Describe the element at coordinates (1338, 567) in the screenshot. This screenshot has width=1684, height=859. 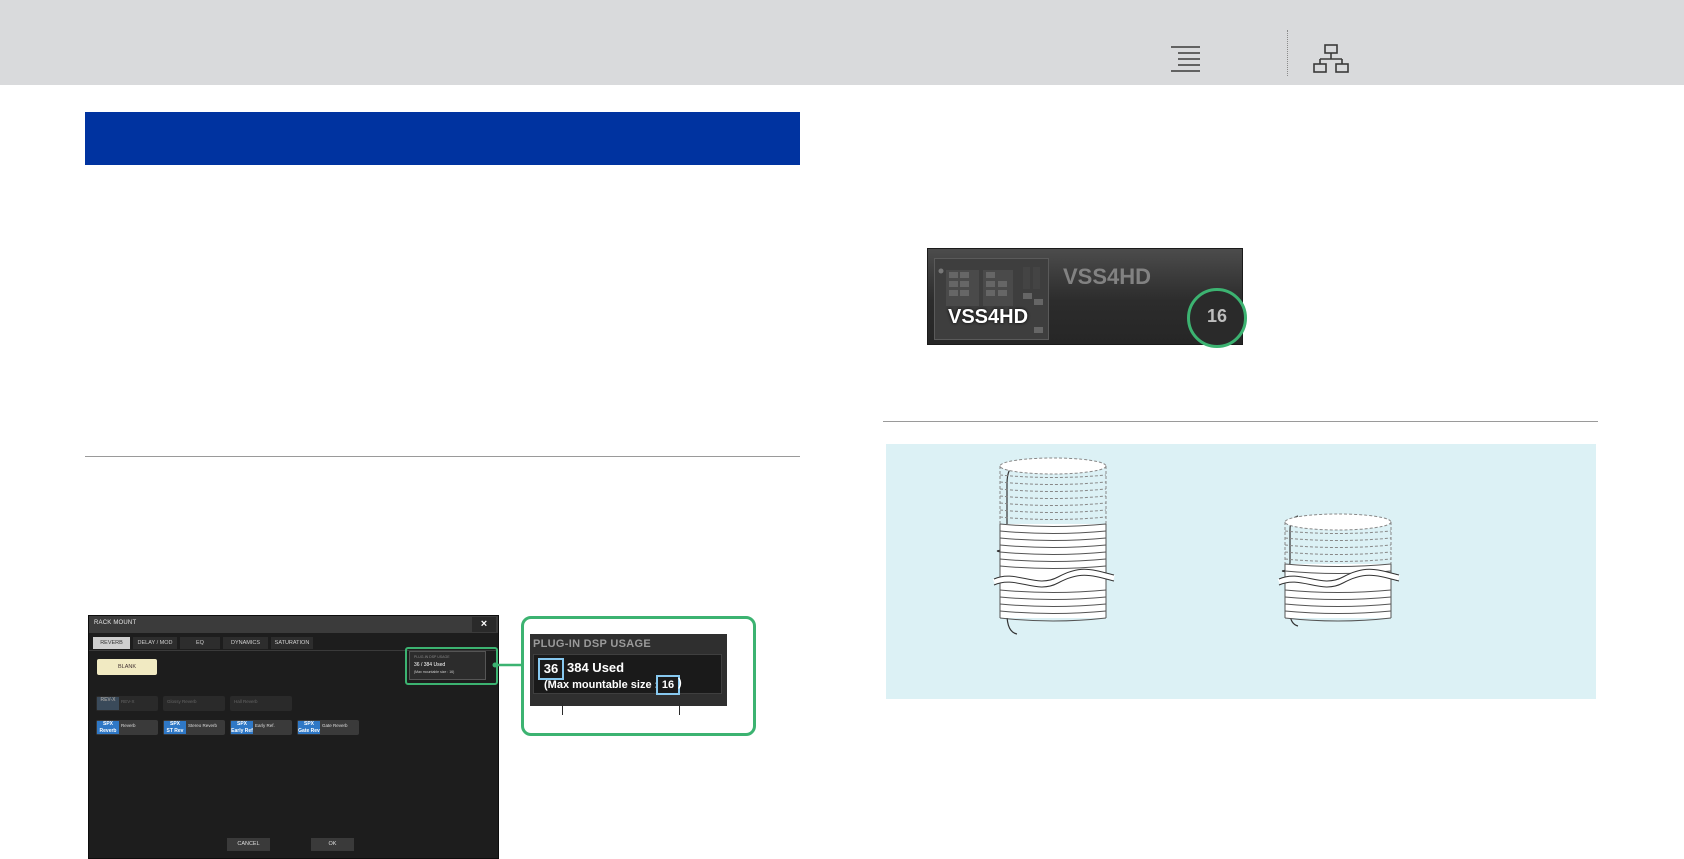
I see `right-stack` at that location.